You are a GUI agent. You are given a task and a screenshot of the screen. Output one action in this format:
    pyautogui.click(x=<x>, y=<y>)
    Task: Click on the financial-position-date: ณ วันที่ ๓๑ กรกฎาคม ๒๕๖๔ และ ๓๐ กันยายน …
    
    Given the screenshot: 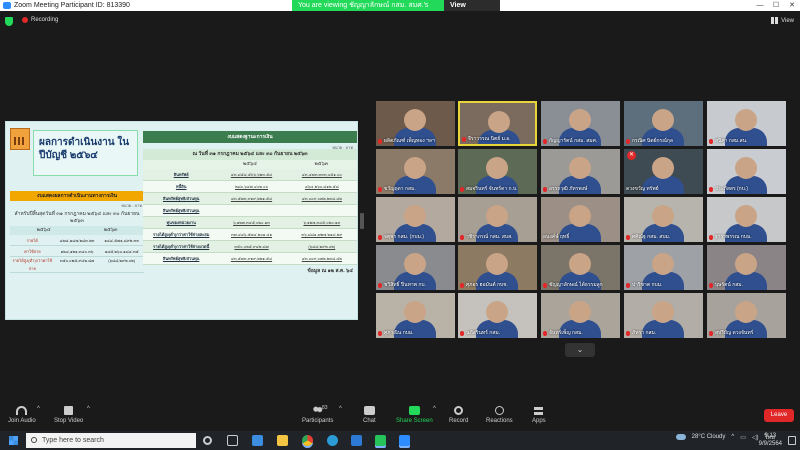 What is the action you would take?
    pyautogui.click(x=250, y=154)
    